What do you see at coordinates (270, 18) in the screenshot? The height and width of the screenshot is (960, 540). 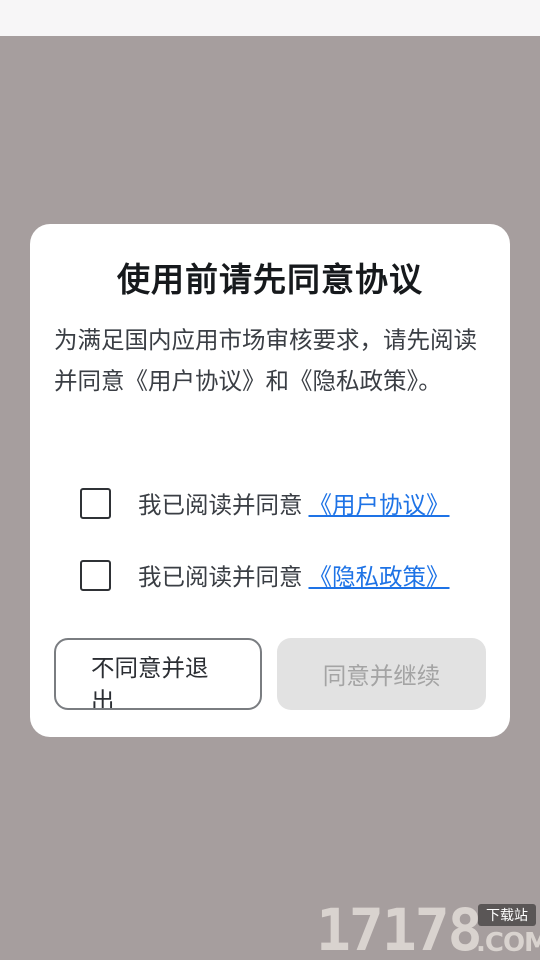 I see `status-bar` at bounding box center [270, 18].